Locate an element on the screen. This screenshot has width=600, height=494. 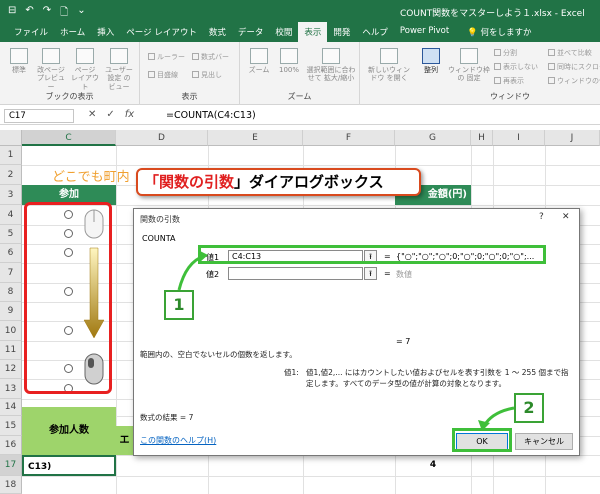
headings-checkbox: 見出し is located at coordinates (207, 75).